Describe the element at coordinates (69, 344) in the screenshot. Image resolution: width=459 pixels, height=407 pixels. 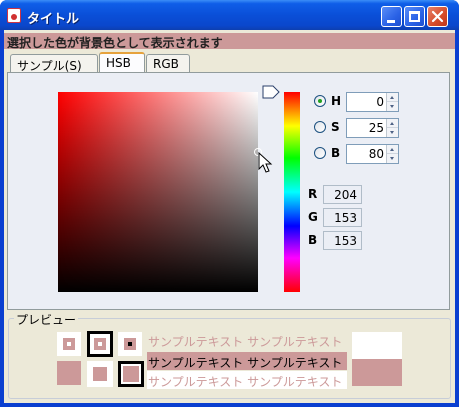
I see `preview-swatch-small-on-white` at that location.